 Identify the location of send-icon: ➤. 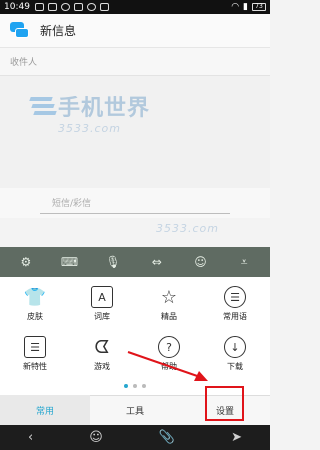
(236, 437).